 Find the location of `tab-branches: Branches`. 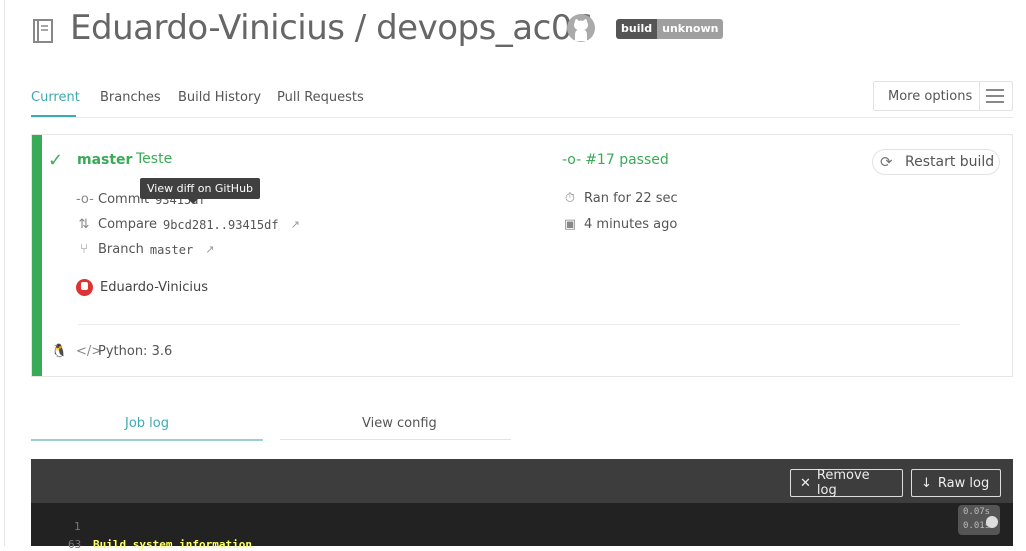

tab-branches: Branches is located at coordinates (130, 97).